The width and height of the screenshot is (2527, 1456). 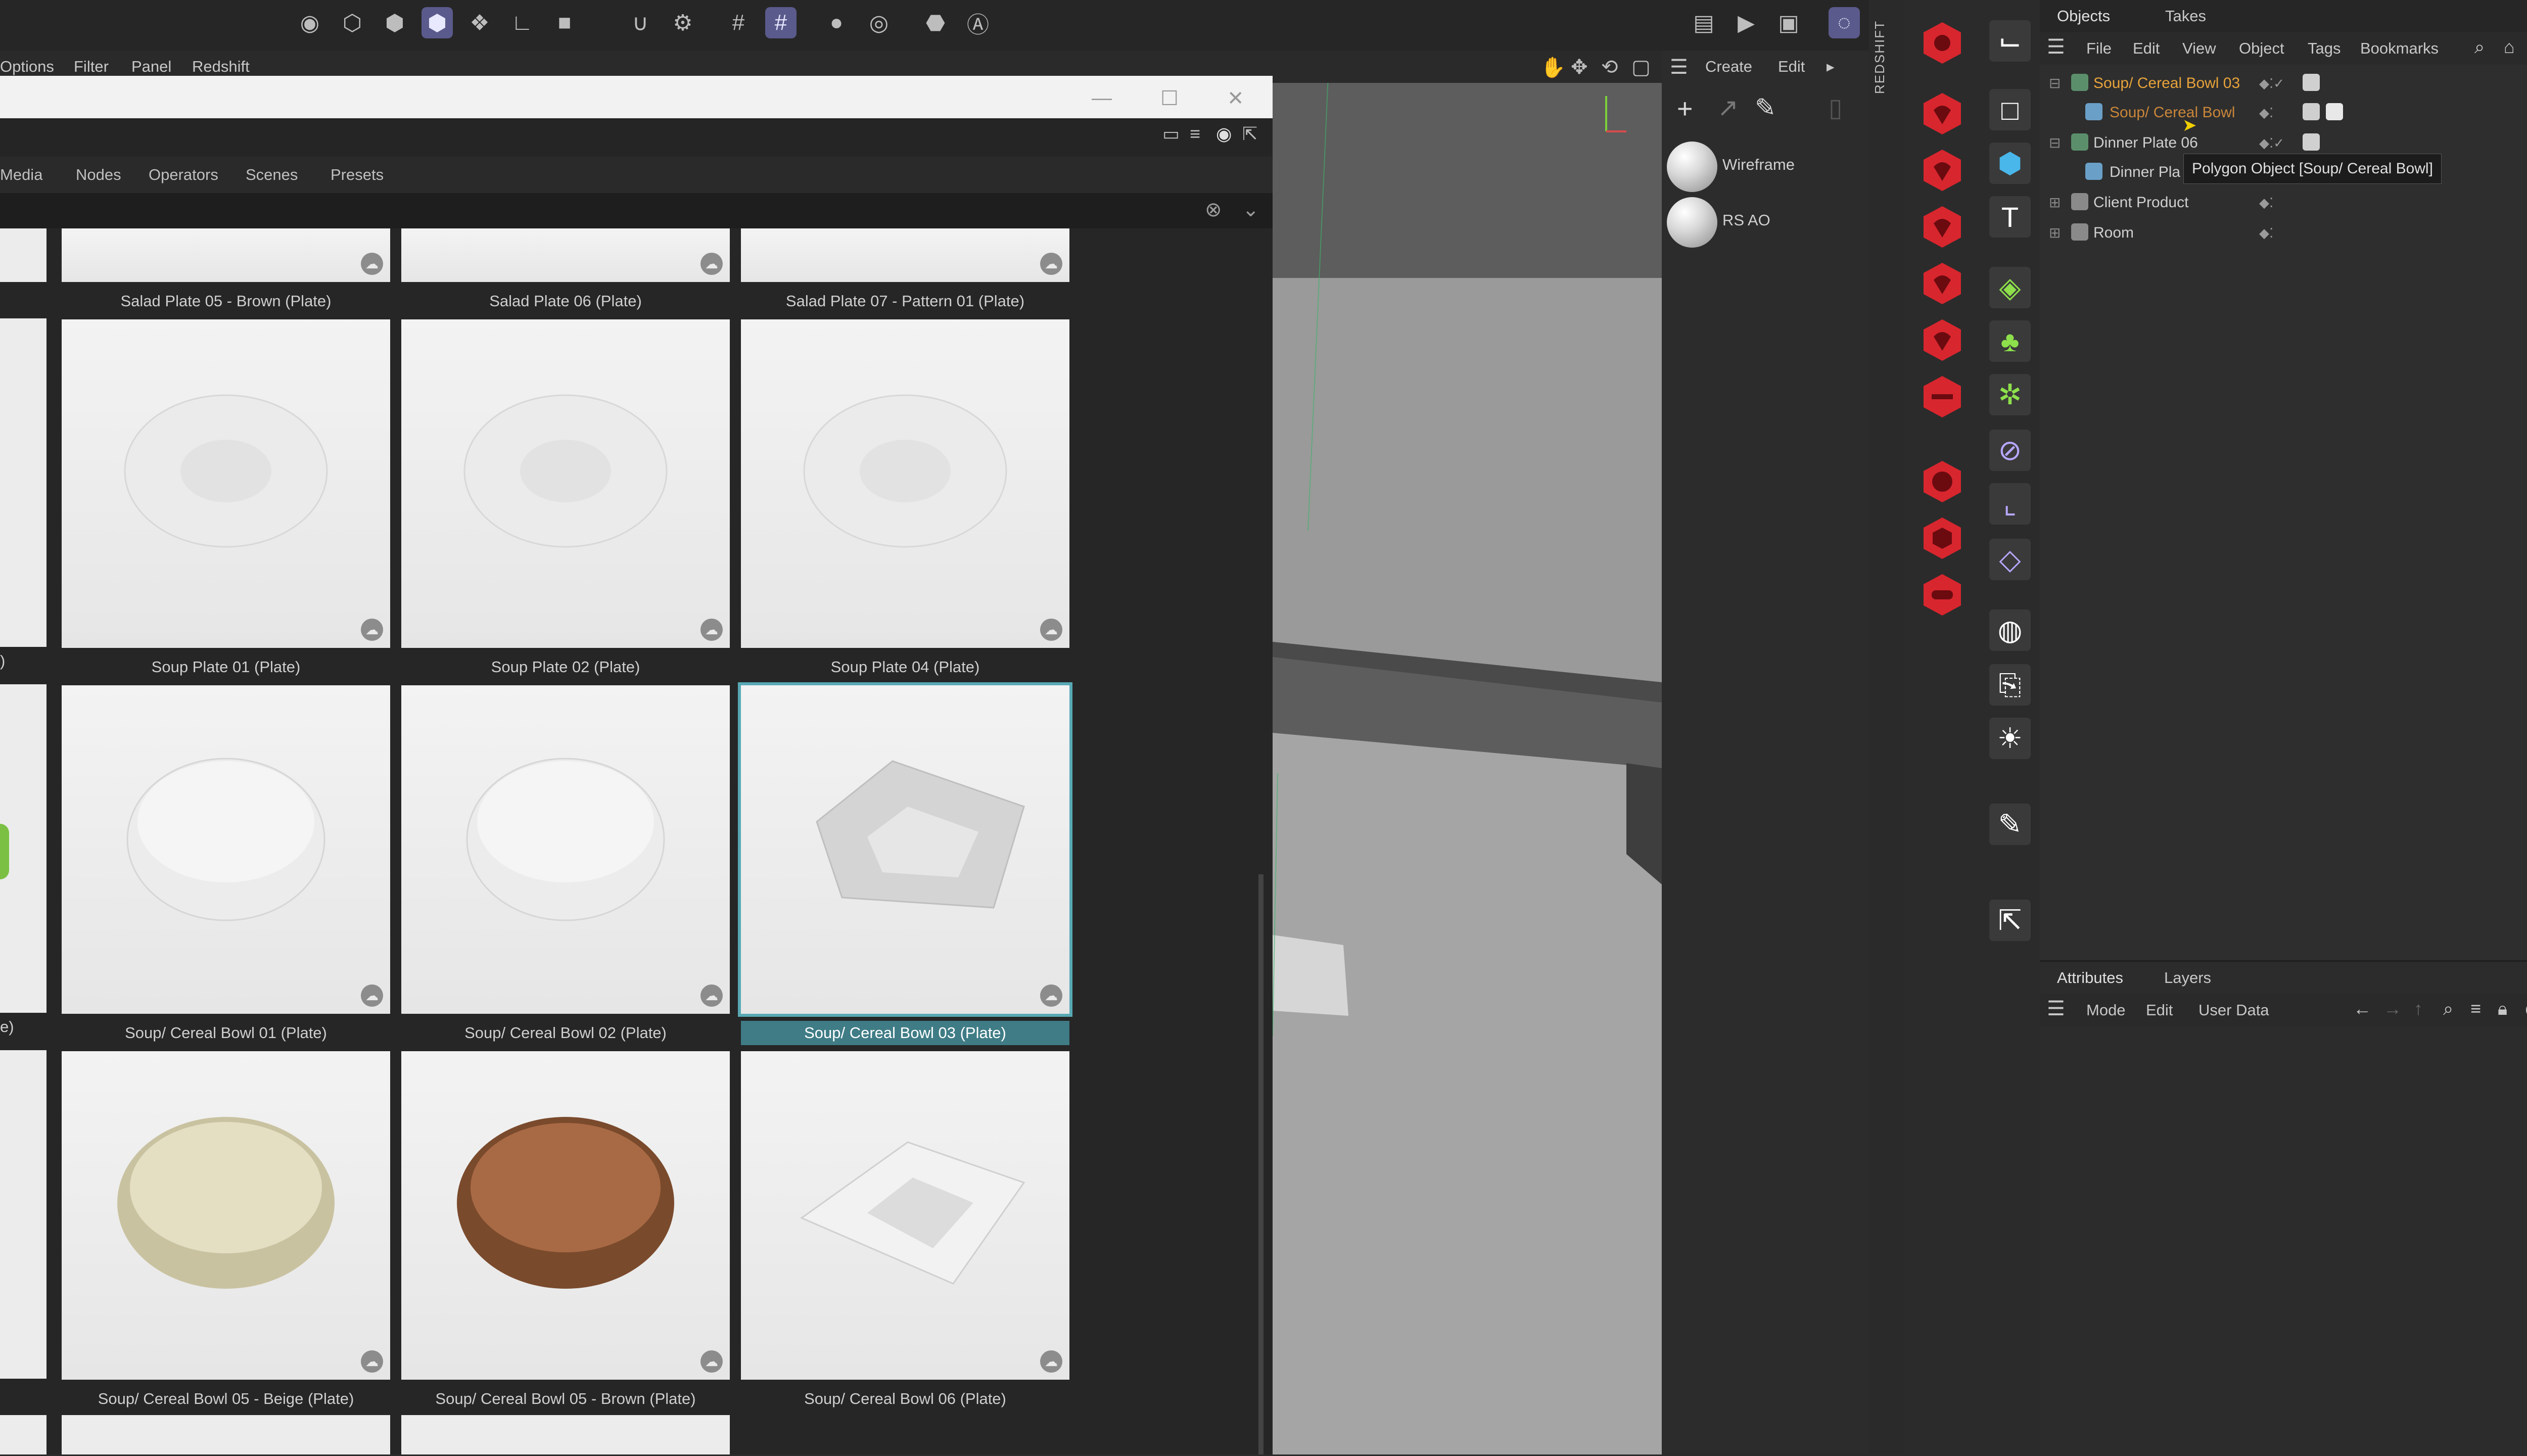 What do you see at coordinates (682, 22) in the screenshot?
I see `gear-icon: ⚙` at bounding box center [682, 22].